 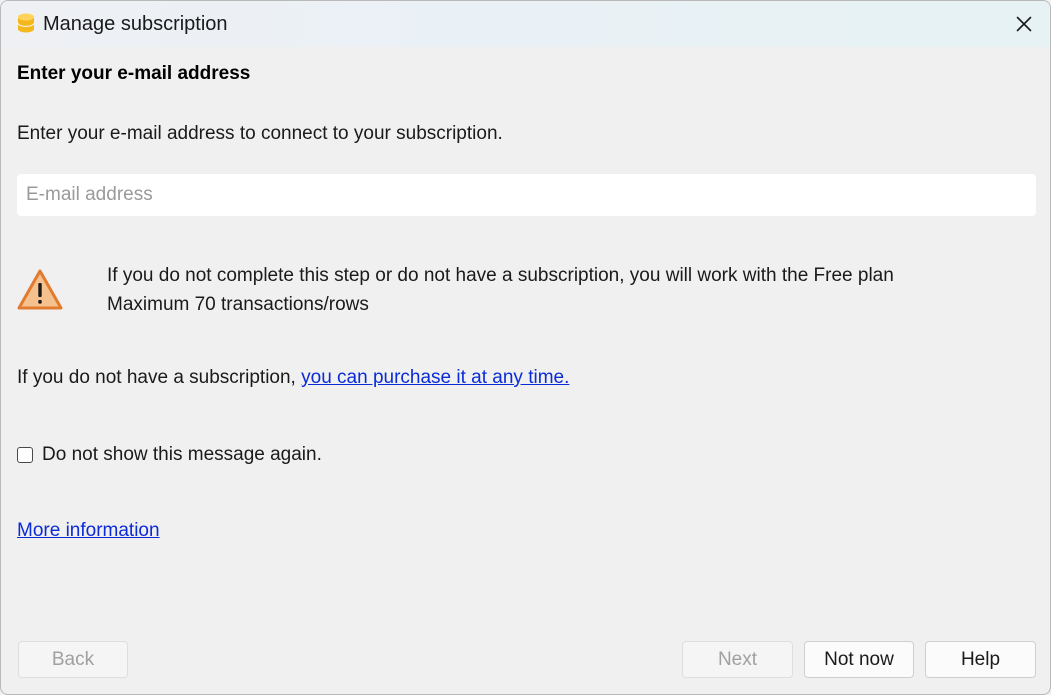 I want to click on email-input, so click(x=526, y=195).